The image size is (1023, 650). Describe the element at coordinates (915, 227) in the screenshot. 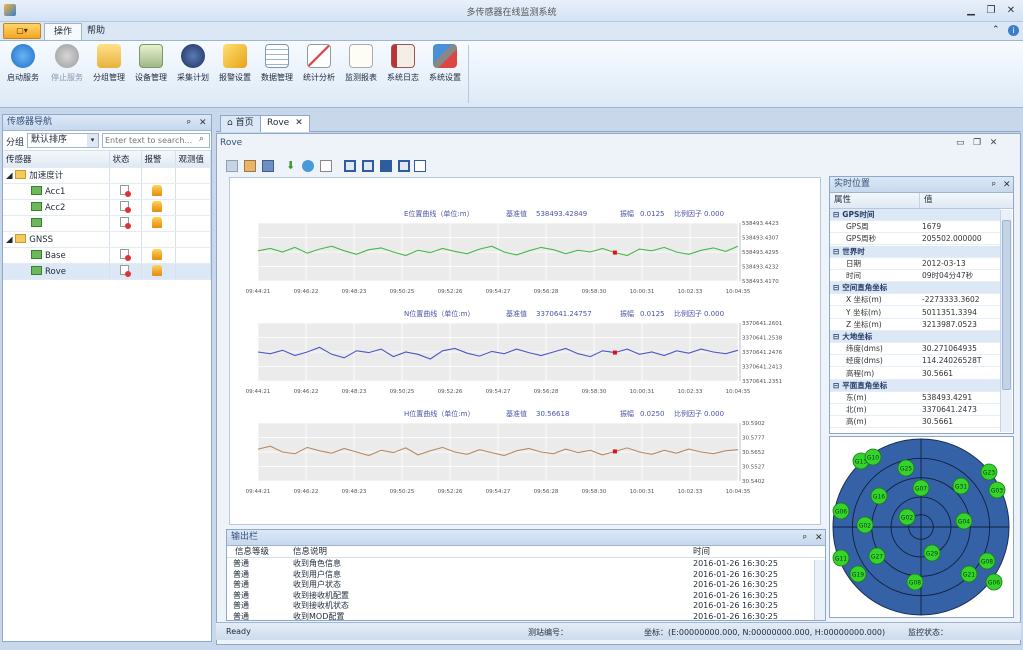

I see `property-row: GPS周 1679` at that location.